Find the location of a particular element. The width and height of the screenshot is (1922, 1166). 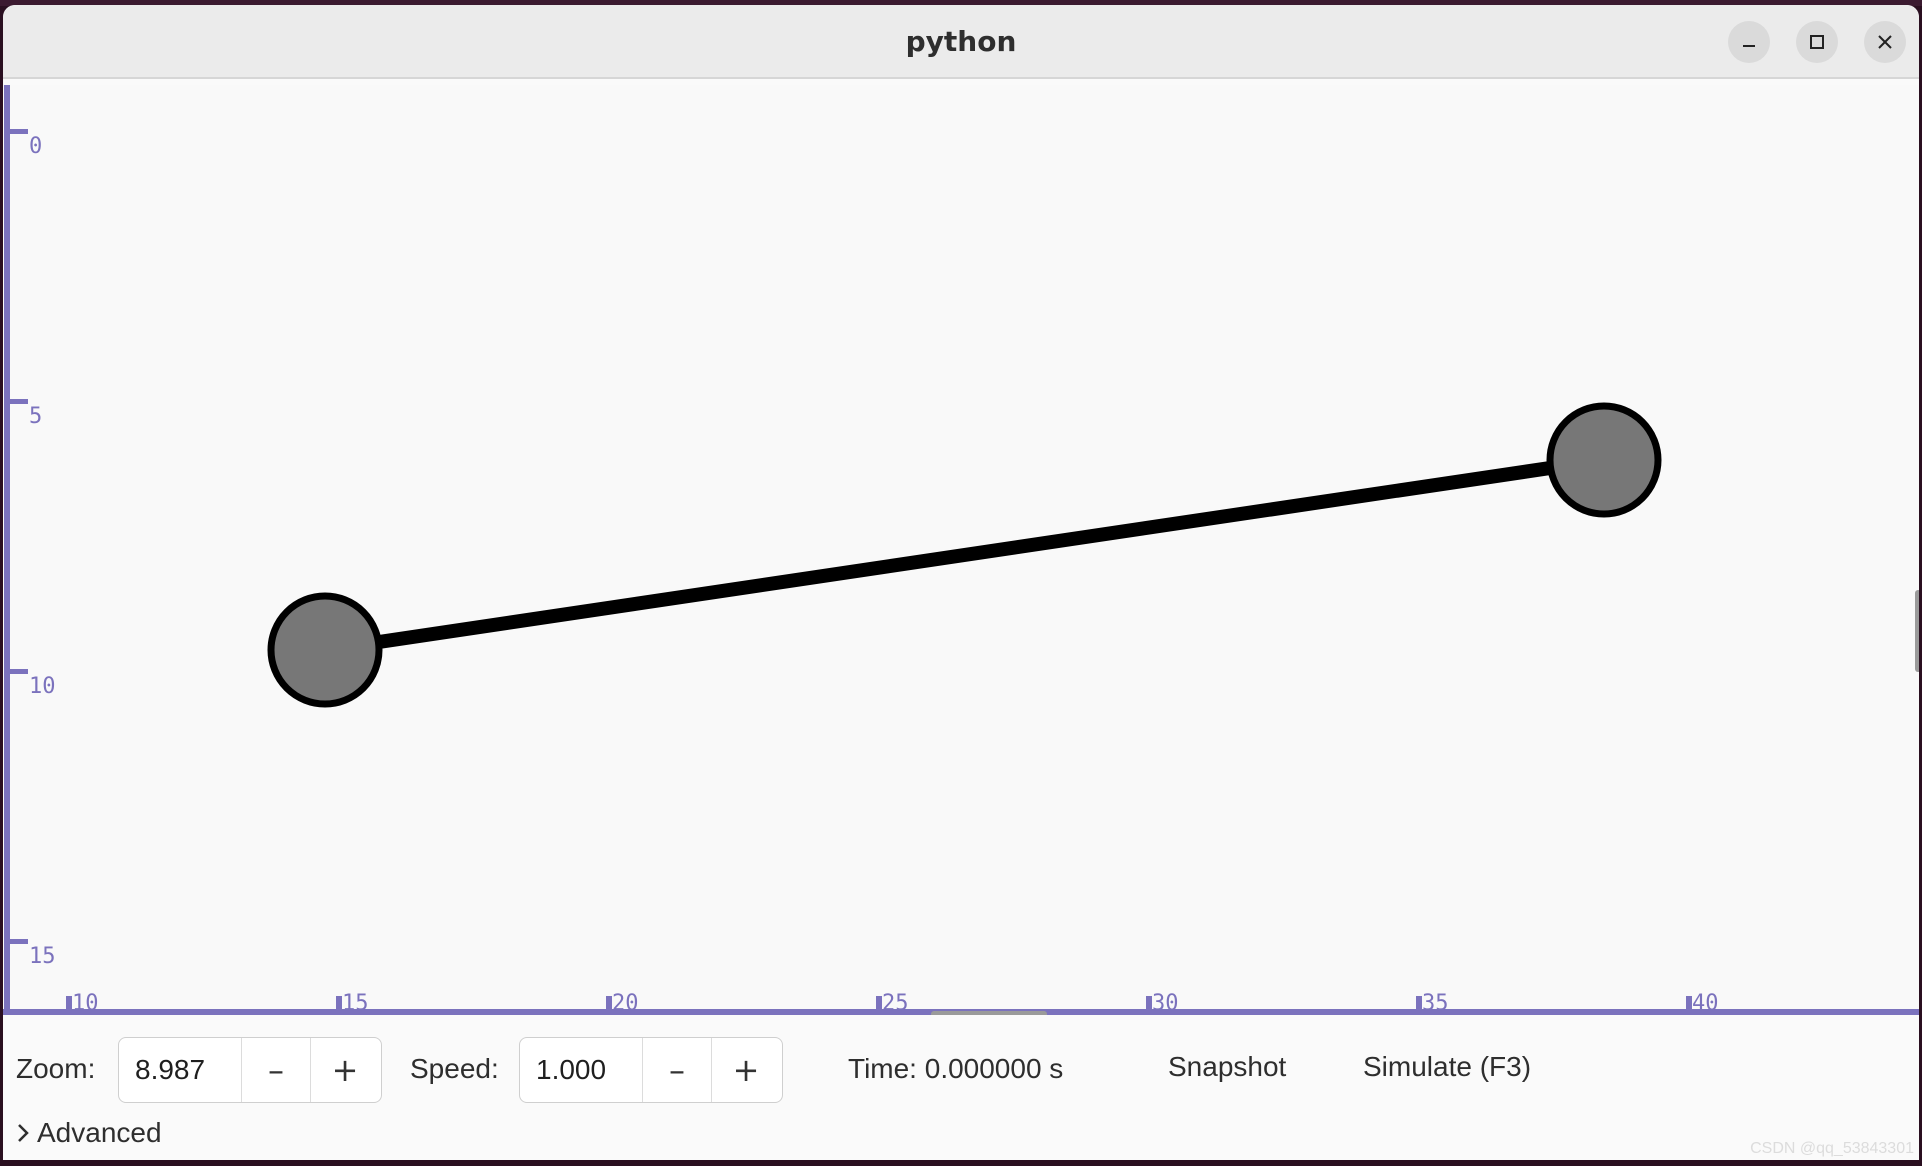

x-tick-label: 30 is located at coordinates (1165, 1003).